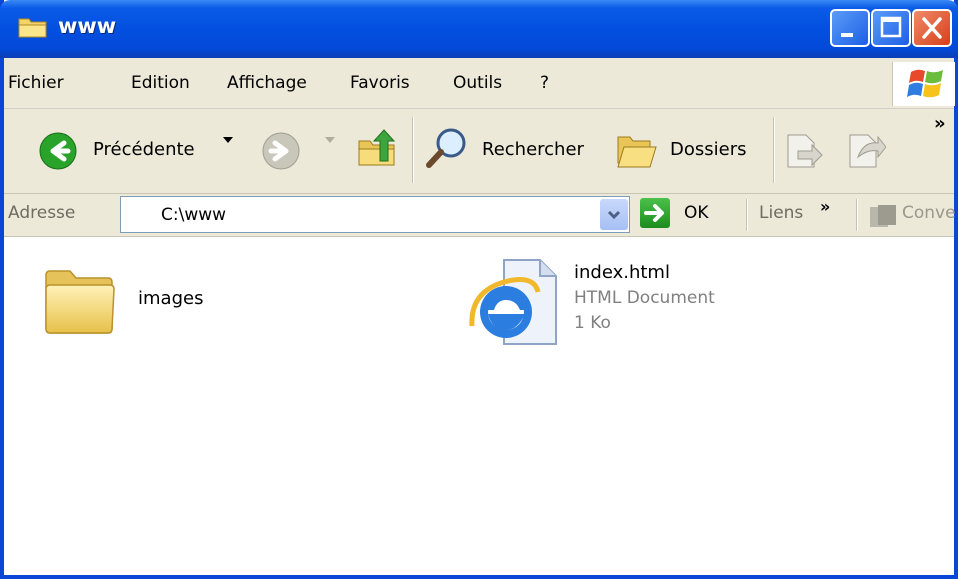 The image size is (958, 579). Describe the element at coordinates (281, 151) in the screenshot. I see `forward-arrow-icon` at that location.